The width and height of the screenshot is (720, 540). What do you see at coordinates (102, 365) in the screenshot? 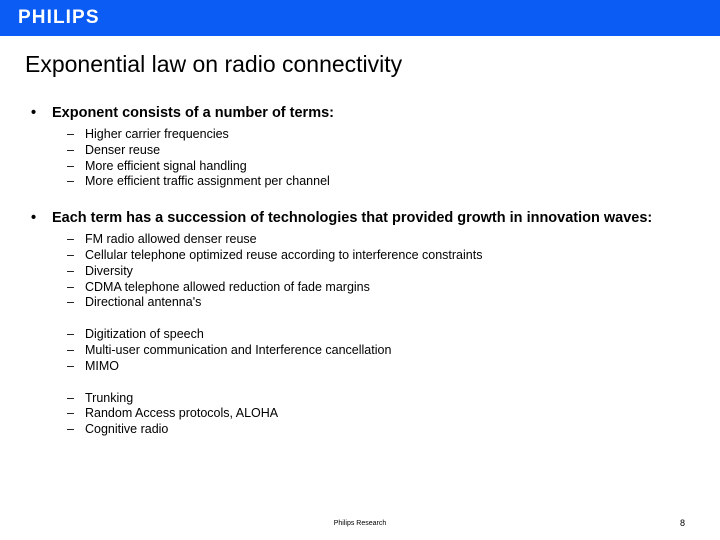
I see `list-item-label: MIMO` at bounding box center [102, 365].